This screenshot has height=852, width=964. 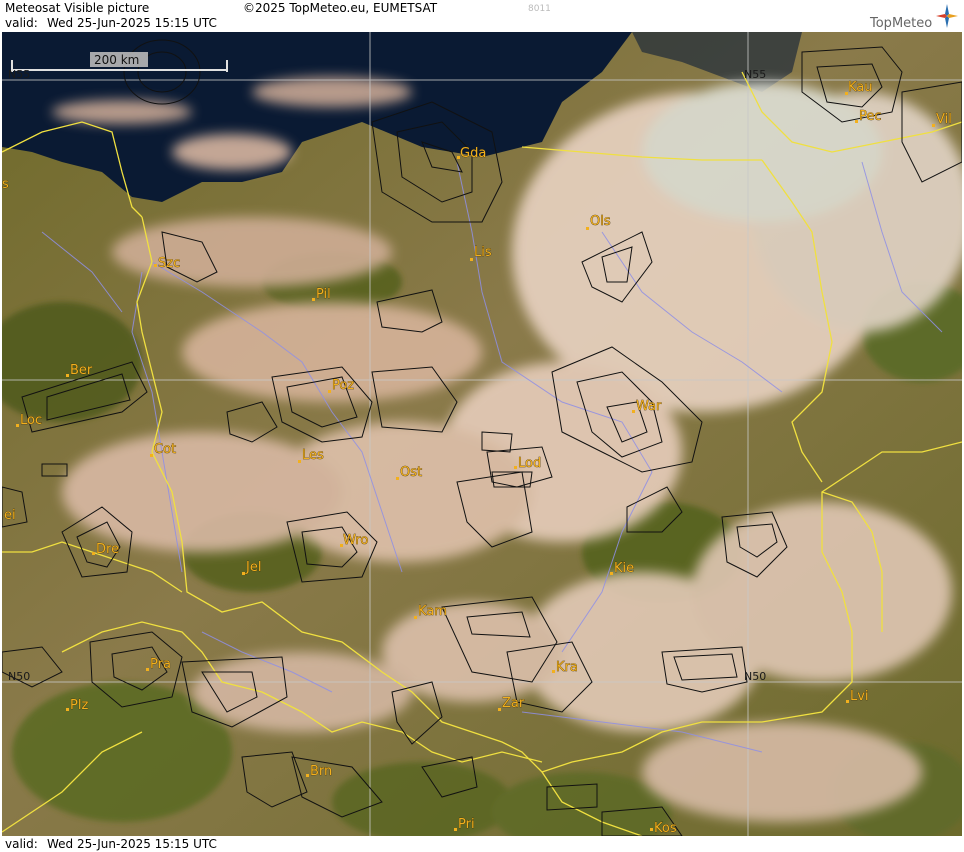 I want to click on valid-label: valid:, so click(x=21, y=23).